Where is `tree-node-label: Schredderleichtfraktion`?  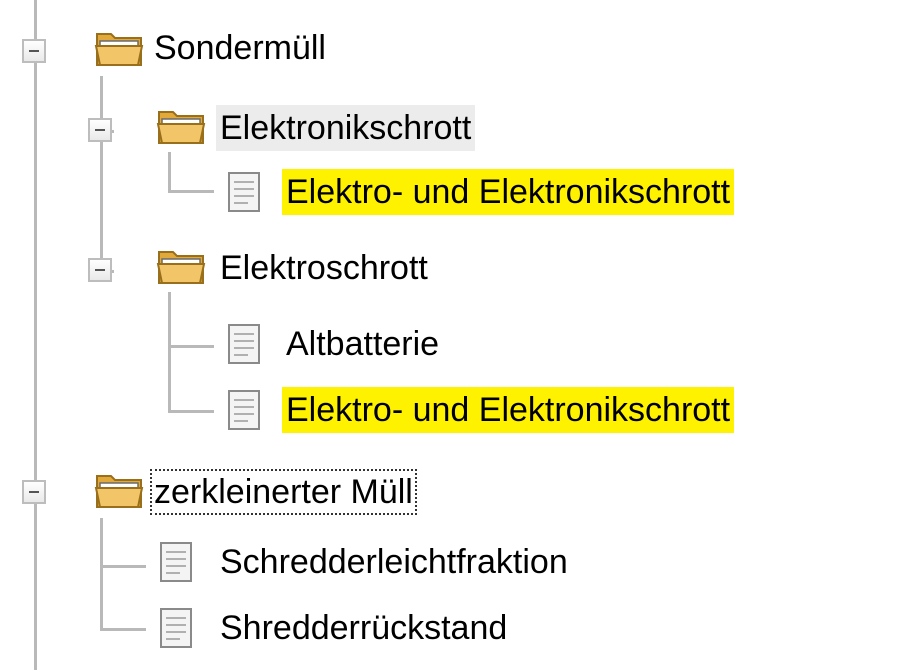 tree-node-label: Schredderleichtfraktion is located at coordinates (394, 562).